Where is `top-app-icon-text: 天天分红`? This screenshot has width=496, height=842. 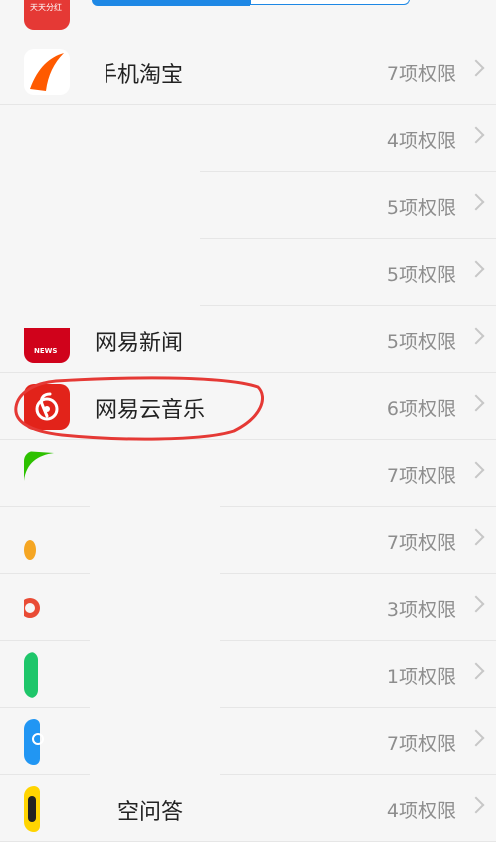
top-app-icon-text: 天天分红 is located at coordinates (46, 7).